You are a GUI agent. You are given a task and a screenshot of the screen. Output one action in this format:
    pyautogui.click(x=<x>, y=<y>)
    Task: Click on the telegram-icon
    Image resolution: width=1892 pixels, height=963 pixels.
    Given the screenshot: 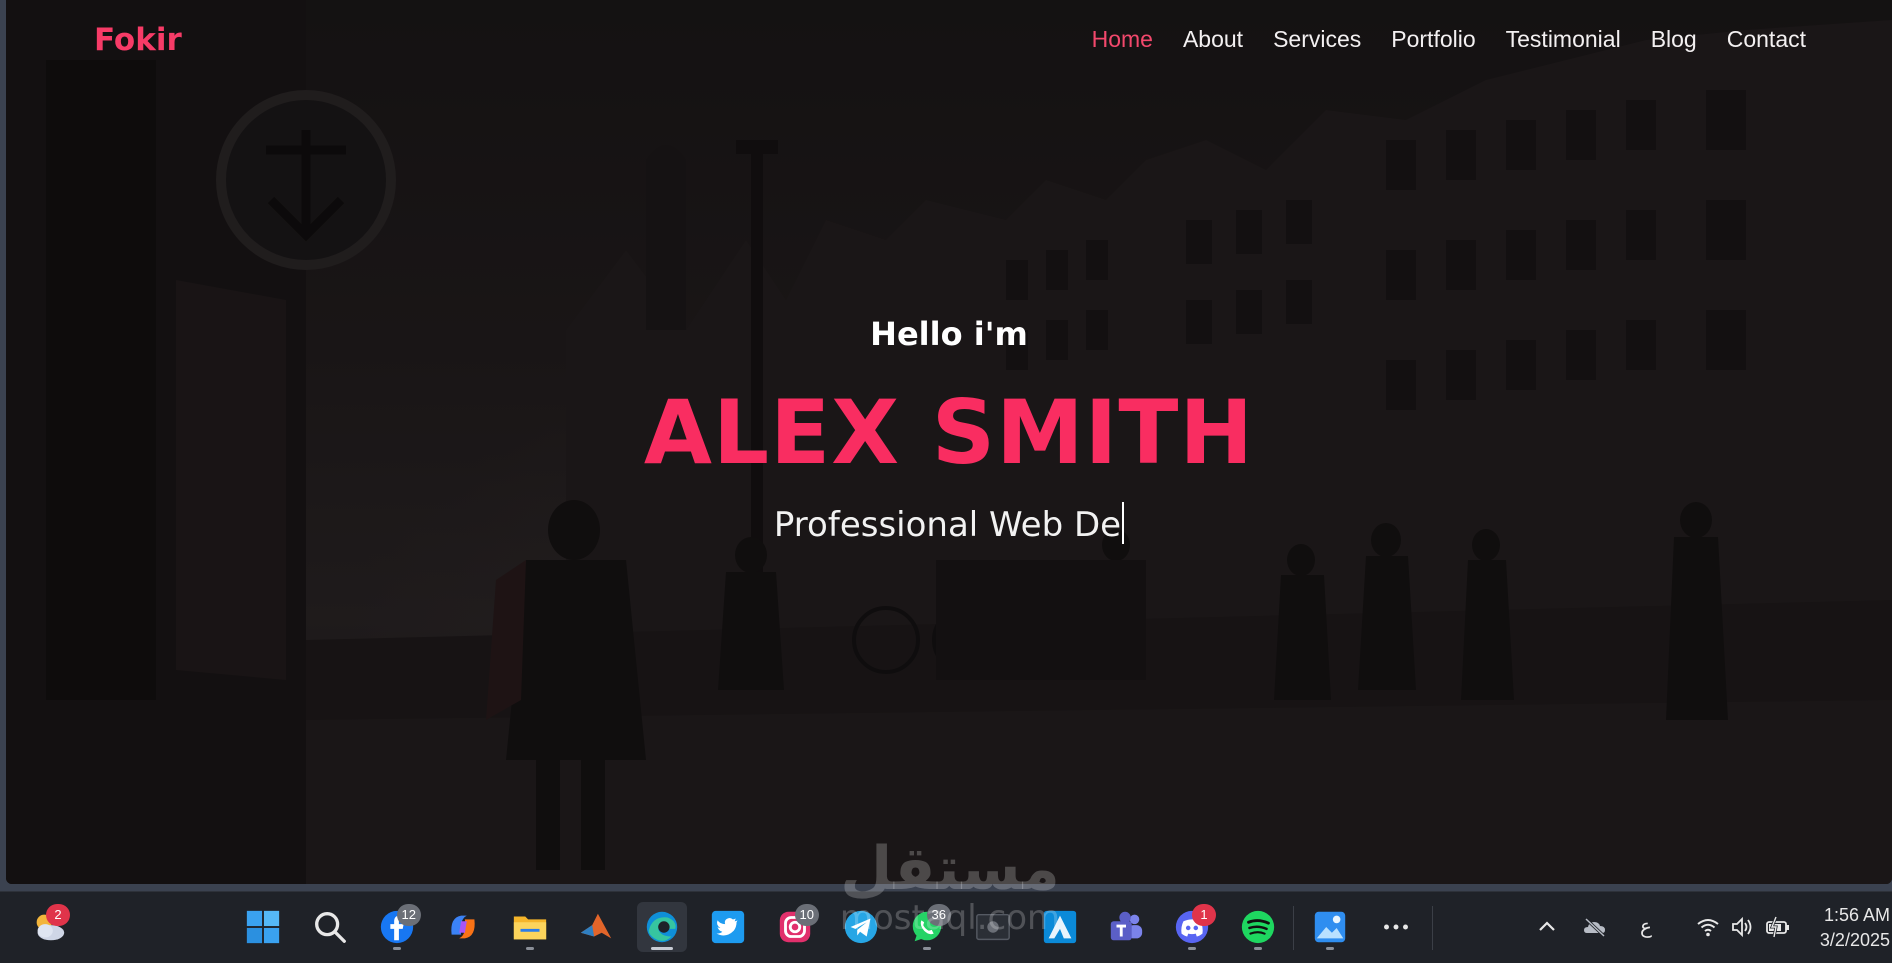 What is the action you would take?
    pyautogui.click(x=861, y=927)
    